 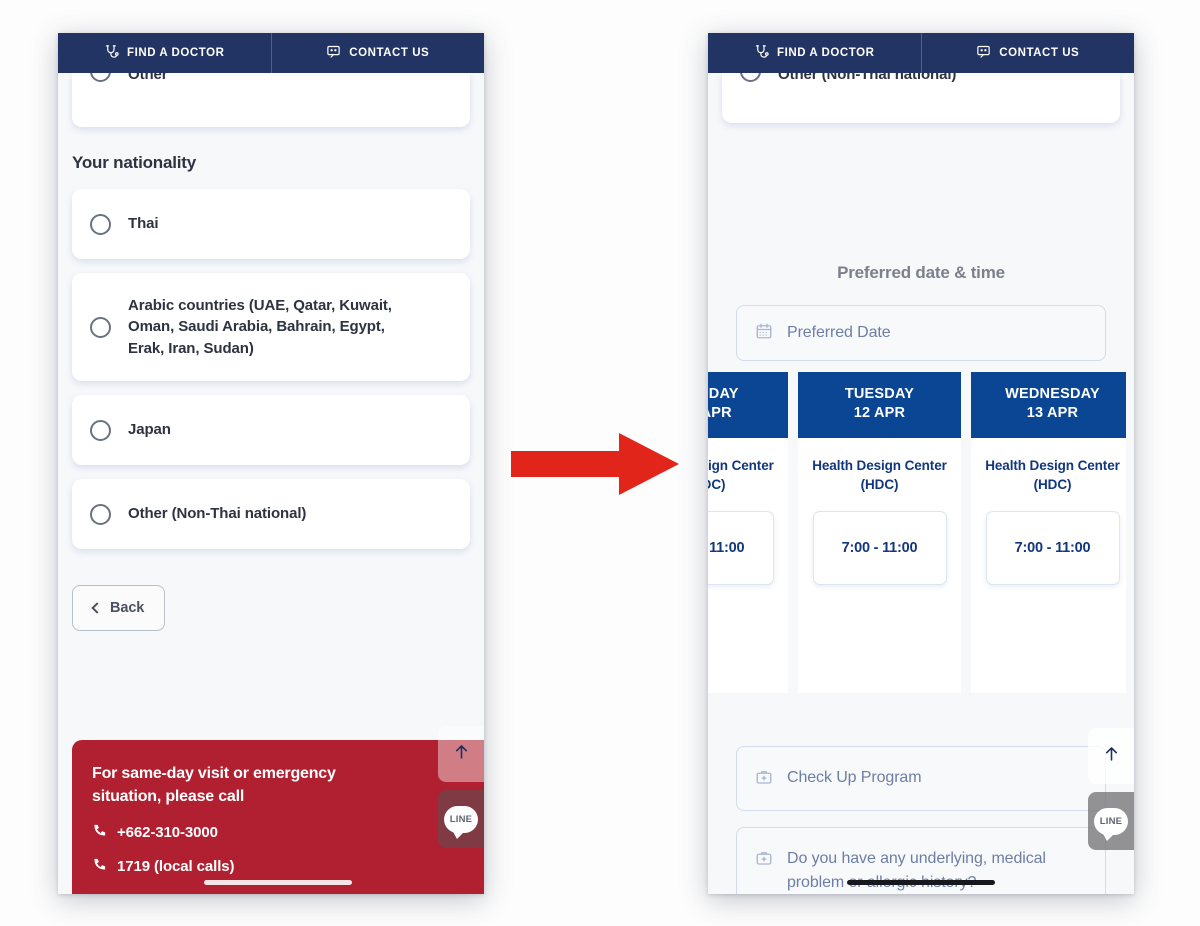 What do you see at coordinates (167, 832) in the screenshot?
I see `emergency-phone-number: +662-310-3000` at bounding box center [167, 832].